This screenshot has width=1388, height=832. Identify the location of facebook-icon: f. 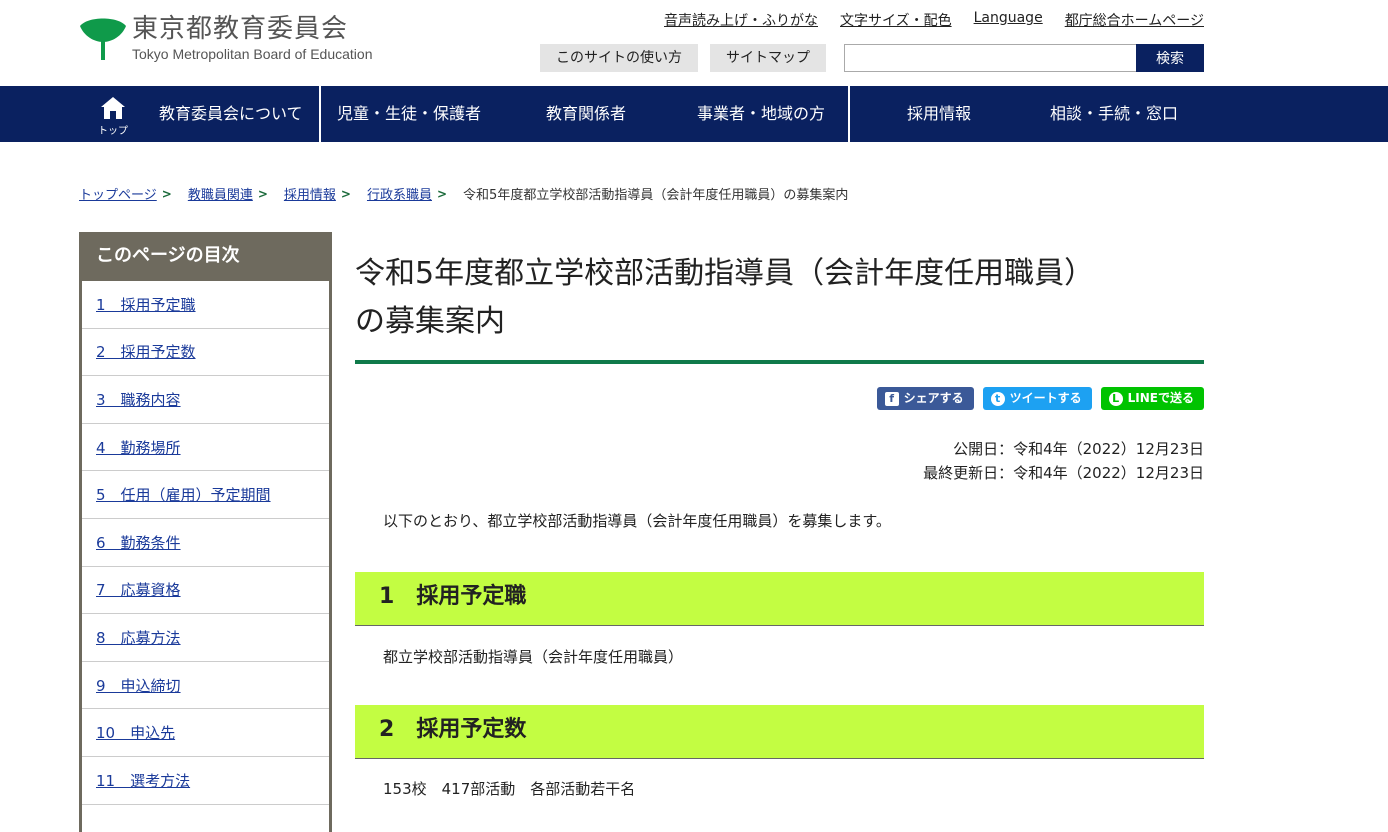
(891, 398).